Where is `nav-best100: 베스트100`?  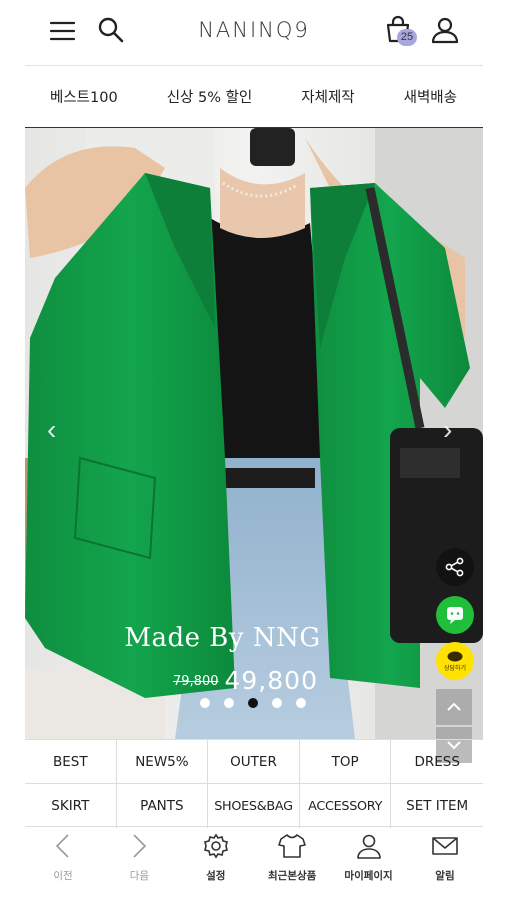
nav-best100: 베스트100 is located at coordinates (84, 96).